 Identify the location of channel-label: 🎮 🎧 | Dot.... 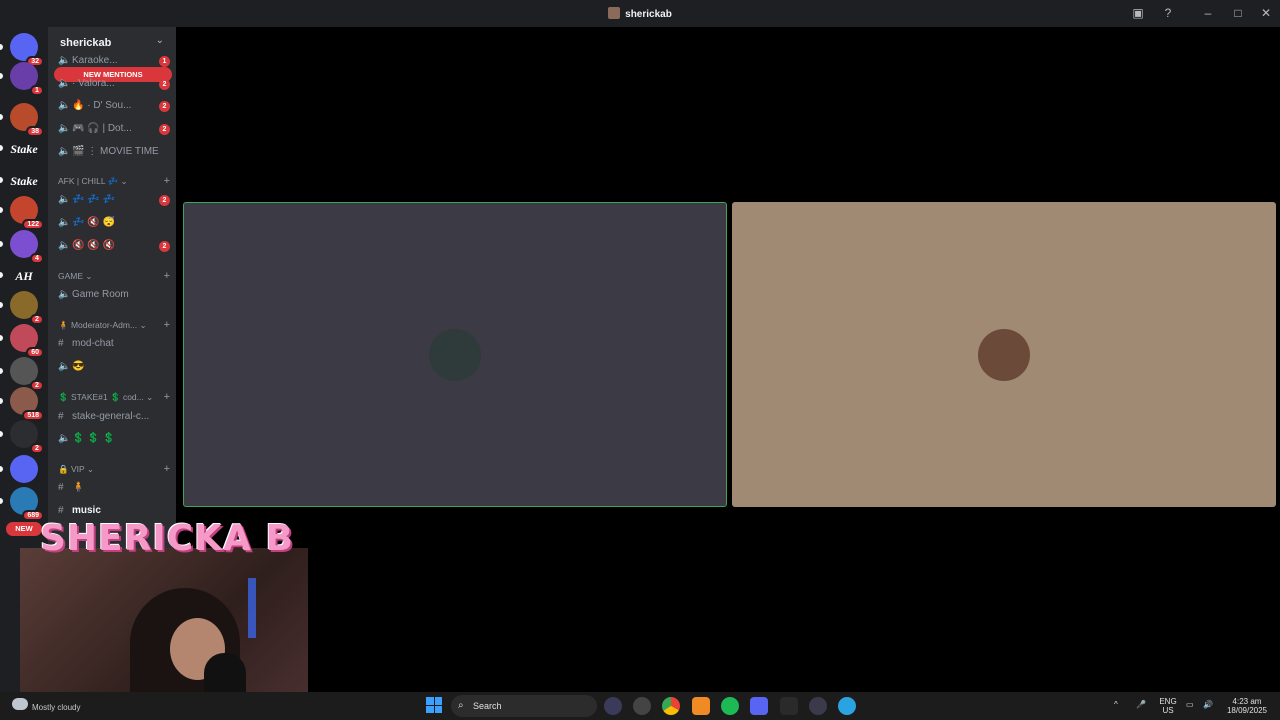
(102, 128).